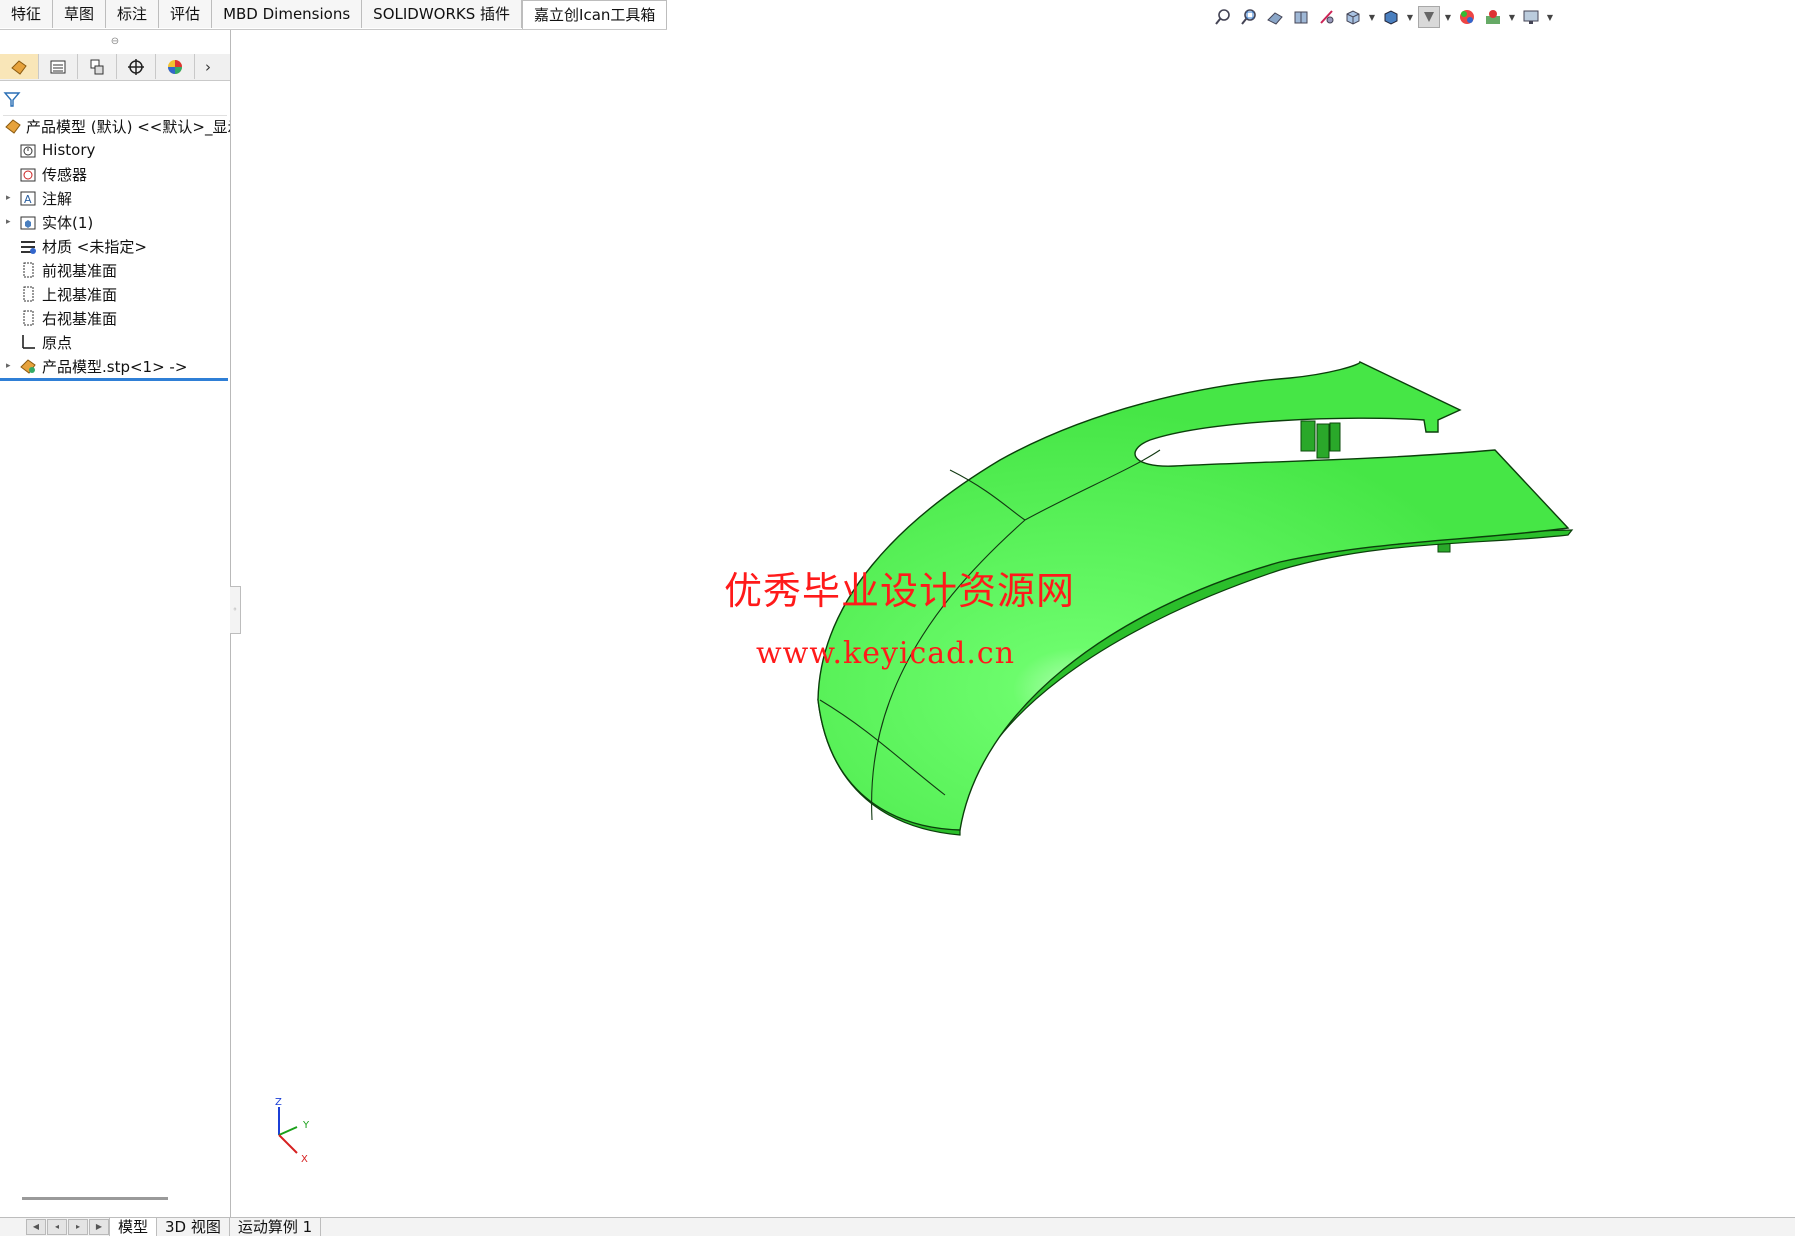  I want to click on tab-sketch: 草图, so click(80, 14).